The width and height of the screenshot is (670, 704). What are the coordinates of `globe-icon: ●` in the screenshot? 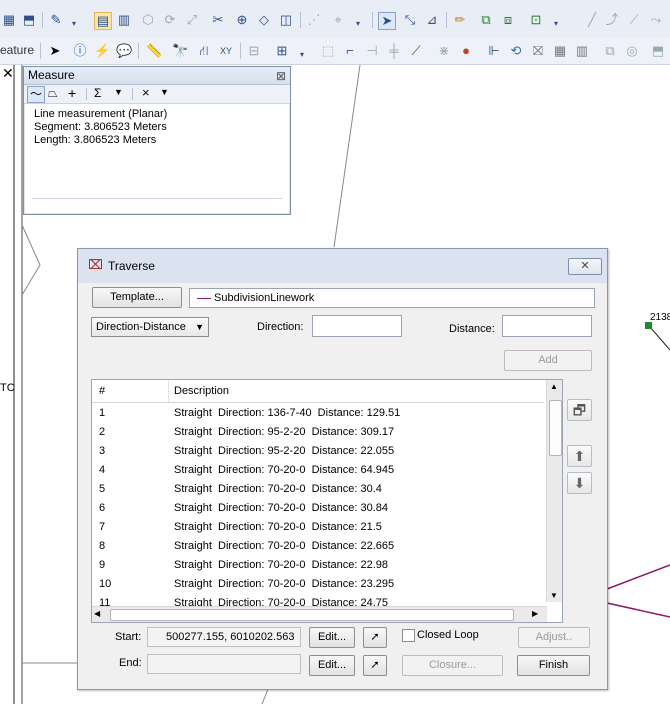 It's located at (466, 51).